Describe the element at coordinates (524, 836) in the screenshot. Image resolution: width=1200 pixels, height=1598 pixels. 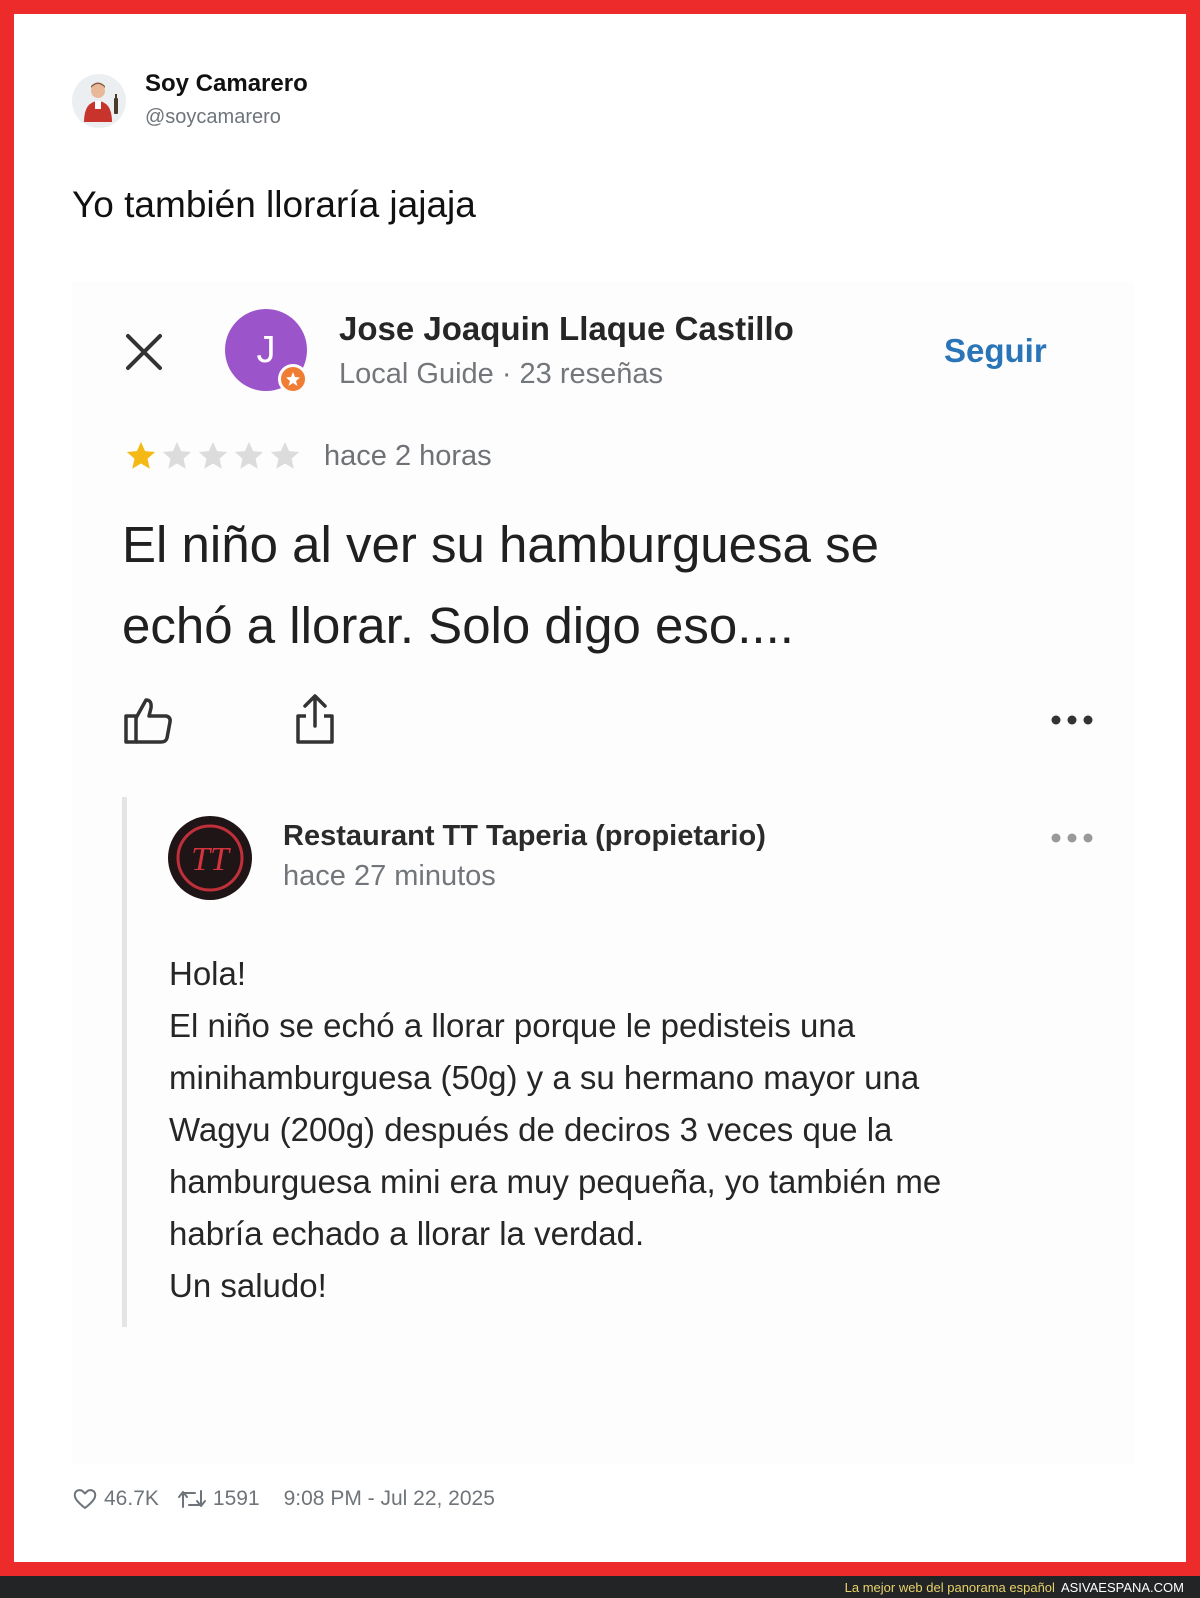
I see `owner-name: Restaurant TT Taperia (propietario)` at that location.